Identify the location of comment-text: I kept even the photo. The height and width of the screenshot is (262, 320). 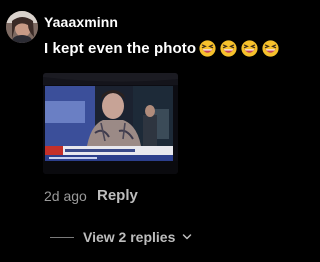
(120, 48).